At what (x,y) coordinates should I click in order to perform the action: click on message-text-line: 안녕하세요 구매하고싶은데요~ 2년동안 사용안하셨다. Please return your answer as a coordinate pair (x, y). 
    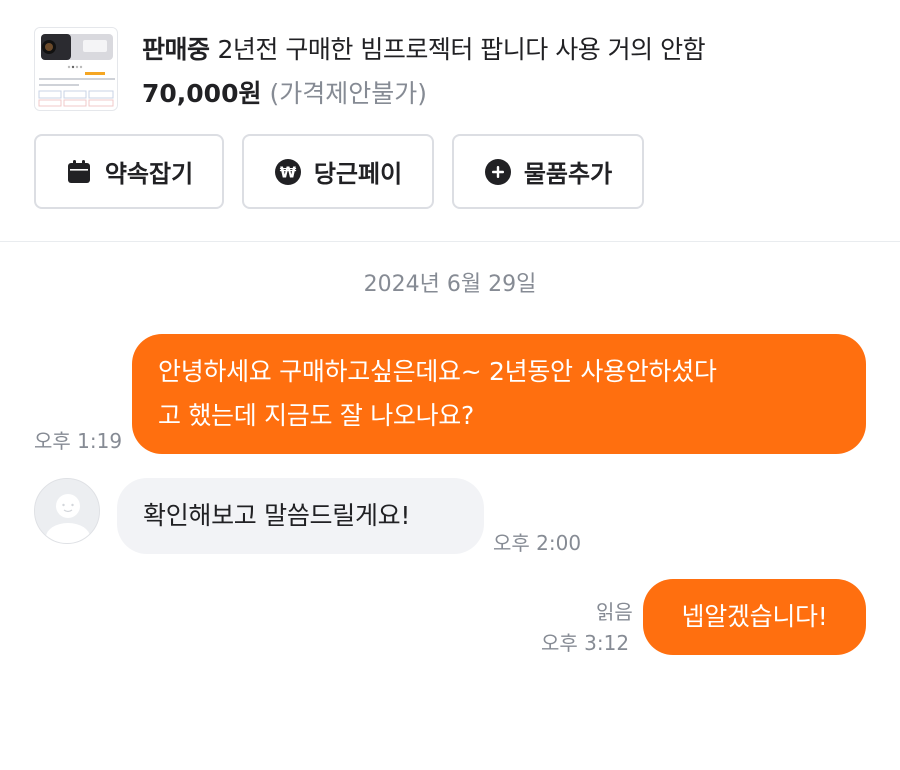
    Looking at the image, I should click on (437, 371).